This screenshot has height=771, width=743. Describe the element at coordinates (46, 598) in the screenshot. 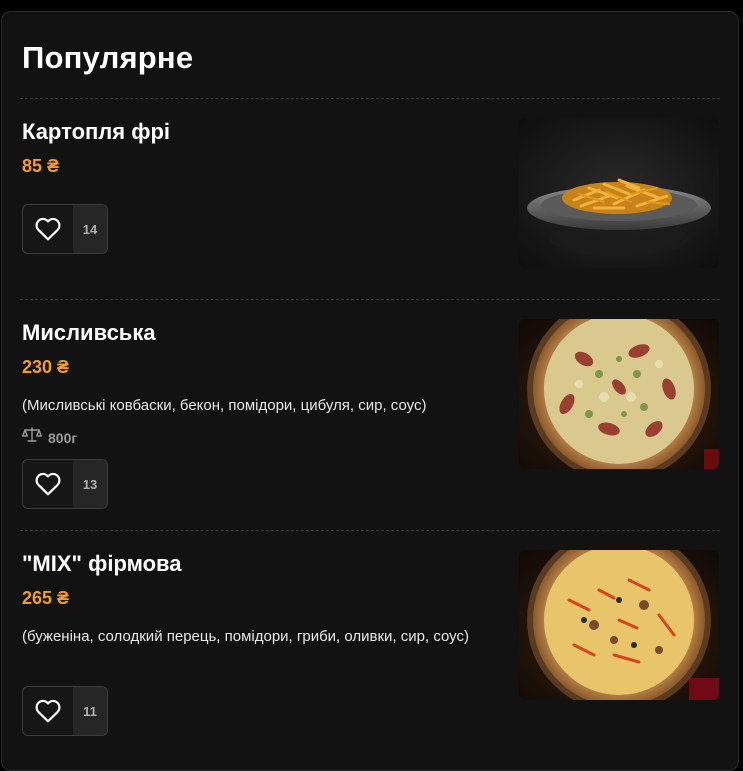

I see `item-price: 265 ₴` at that location.